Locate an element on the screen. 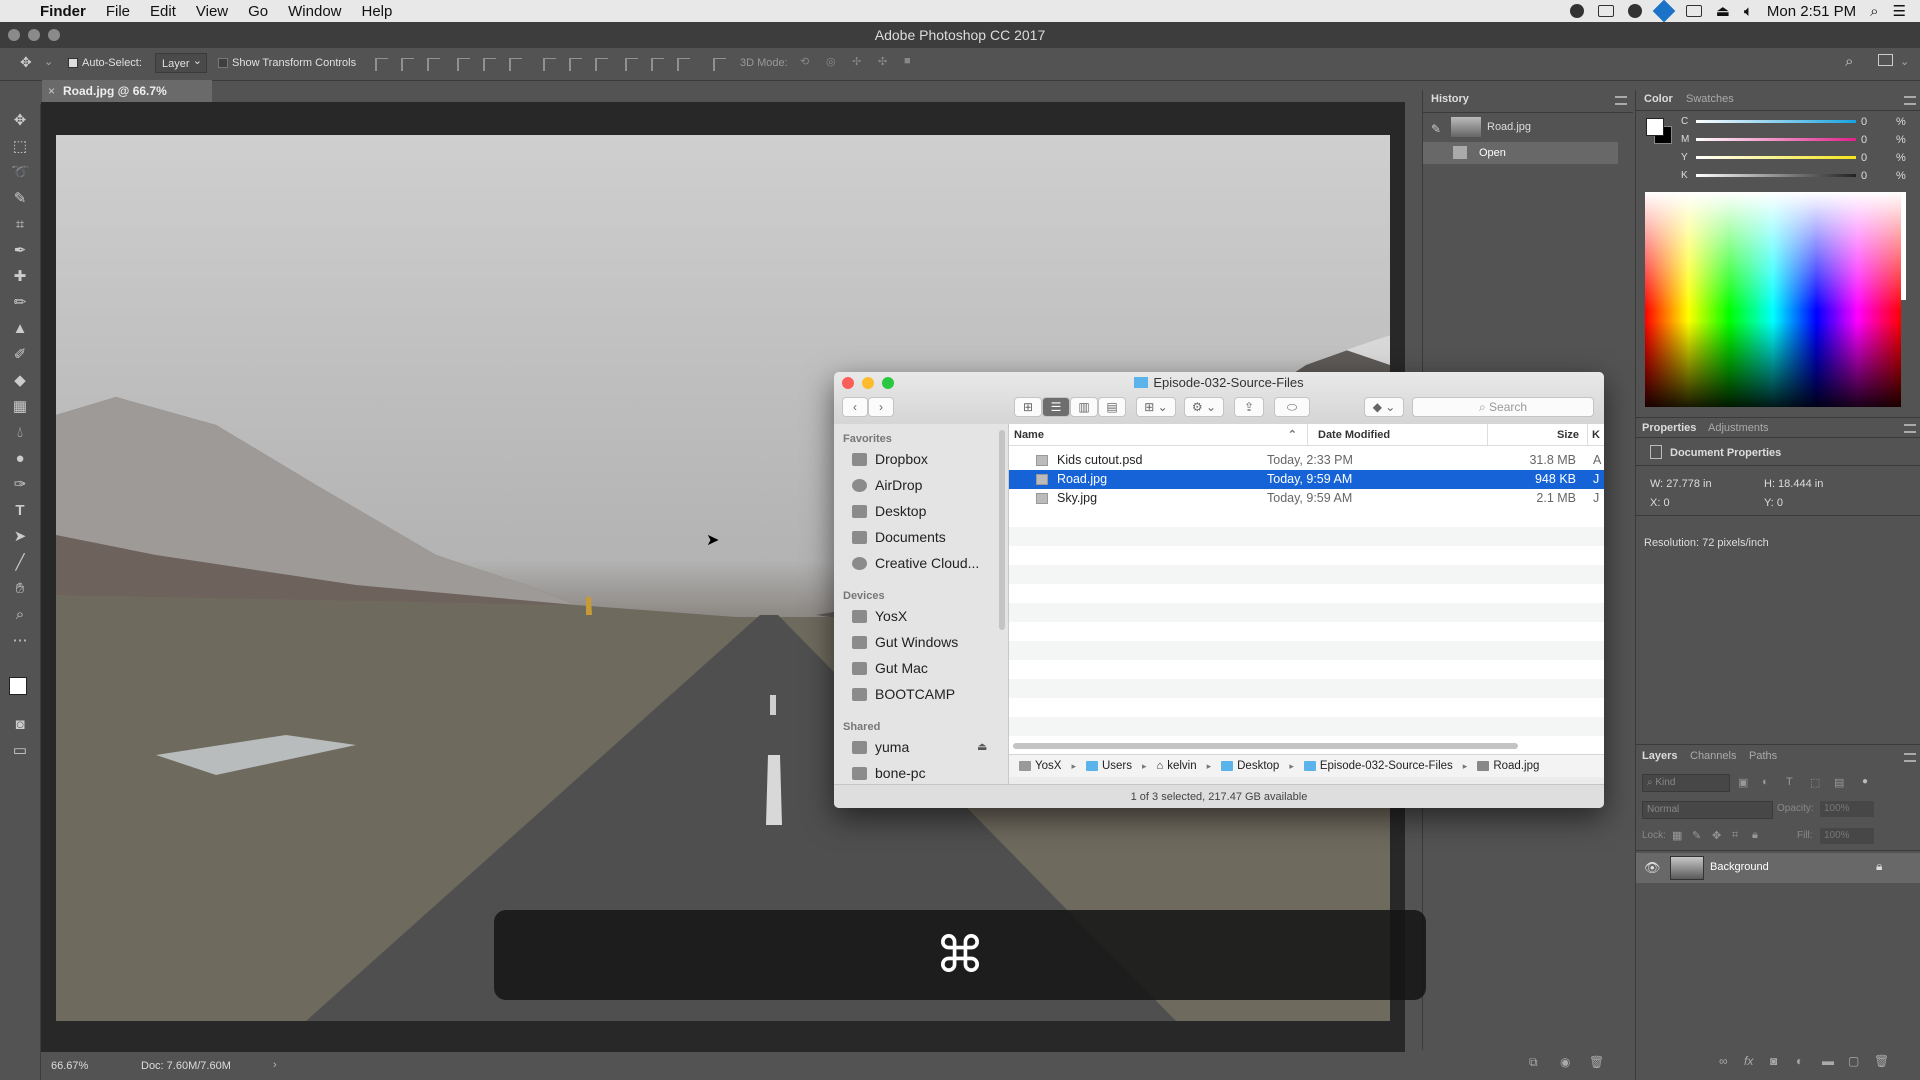 This screenshot has width=1920, height=1080. marquee-tool-icon: ⬚ is located at coordinates (20, 147).